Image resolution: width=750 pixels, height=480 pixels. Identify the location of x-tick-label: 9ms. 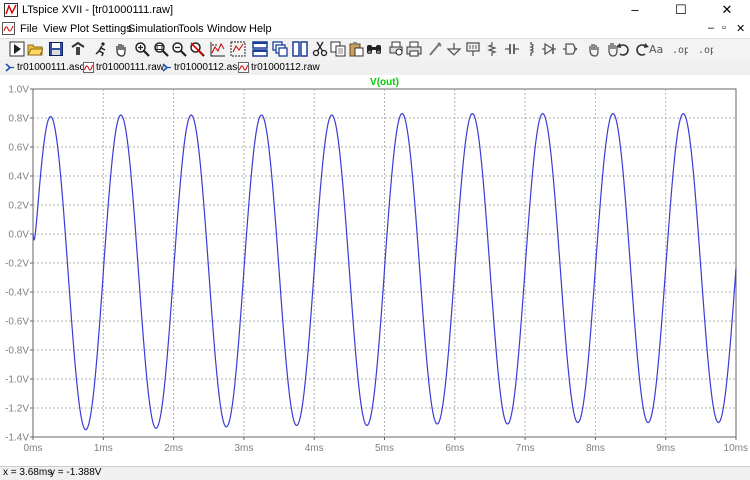
(665, 448).